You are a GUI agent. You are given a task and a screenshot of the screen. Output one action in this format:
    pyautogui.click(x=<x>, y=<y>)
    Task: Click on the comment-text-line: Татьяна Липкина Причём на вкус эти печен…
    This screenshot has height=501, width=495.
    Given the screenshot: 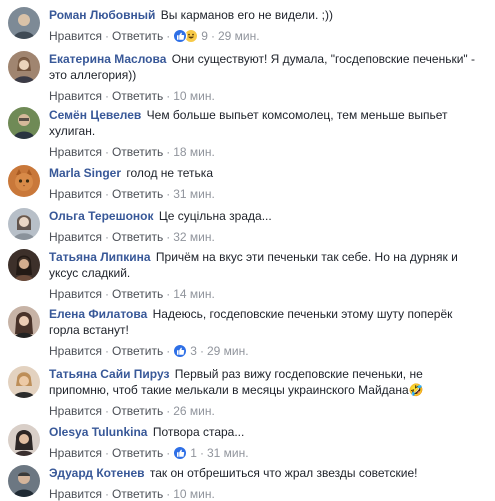 What is the action you would take?
    pyautogui.click(x=263, y=265)
    